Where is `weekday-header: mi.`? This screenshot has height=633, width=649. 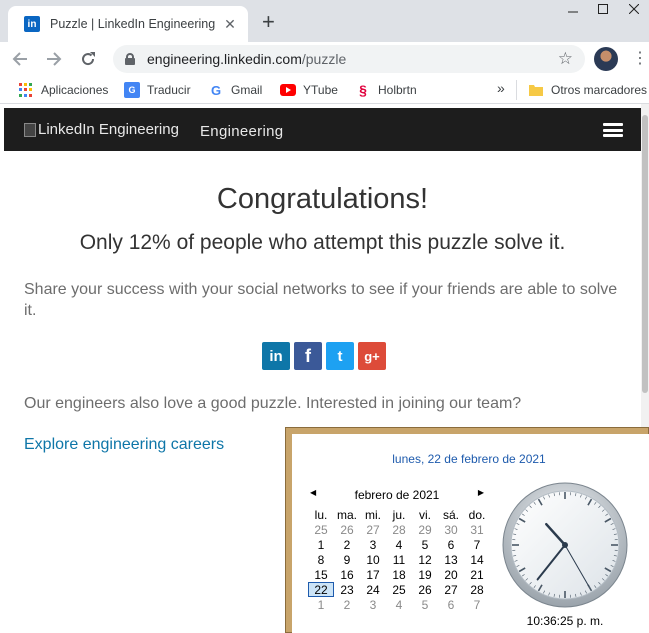
weekday-header: mi. is located at coordinates (373, 514).